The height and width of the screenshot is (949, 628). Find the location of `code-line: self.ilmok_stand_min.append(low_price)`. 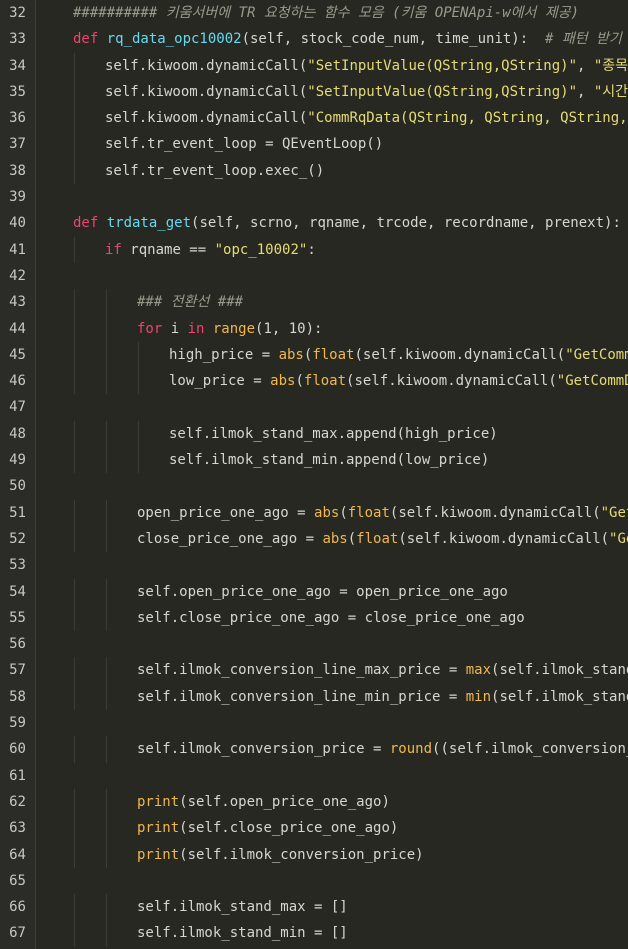

code-line: self.ilmok_stand_min.append(low_price) is located at coordinates (332, 460).